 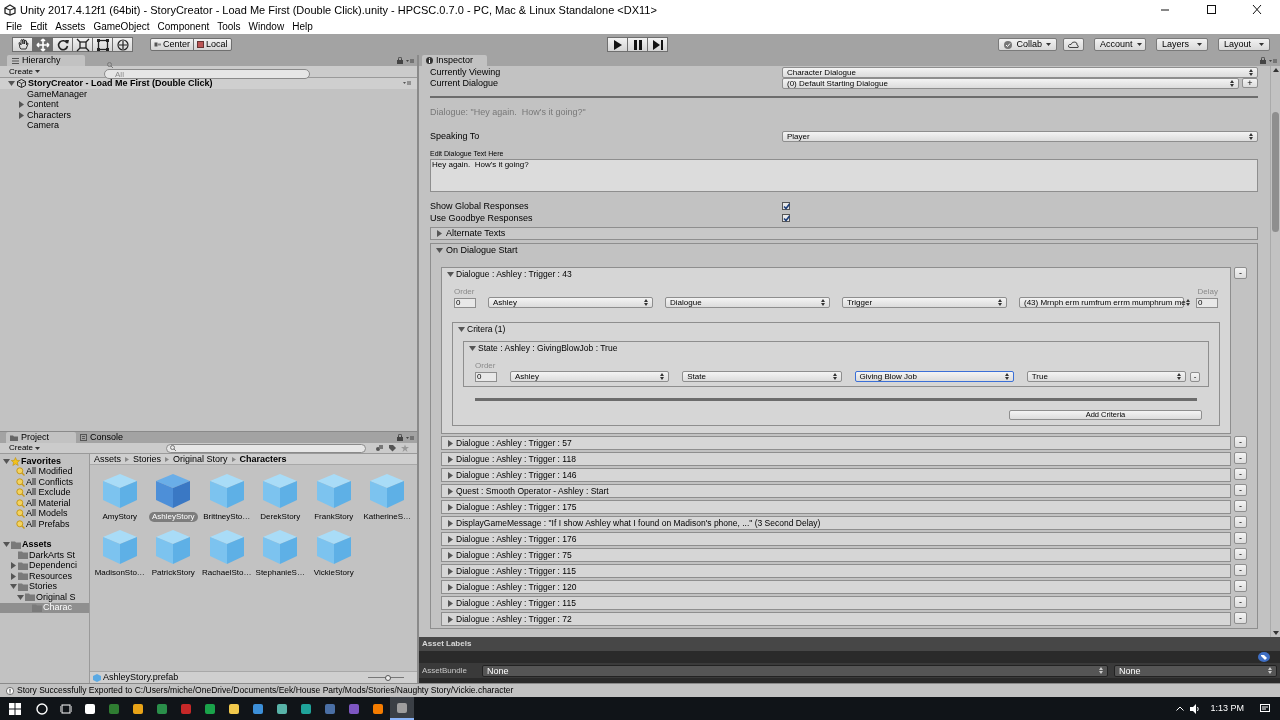 I want to click on dropdown: Ashley, so click(x=590, y=376).